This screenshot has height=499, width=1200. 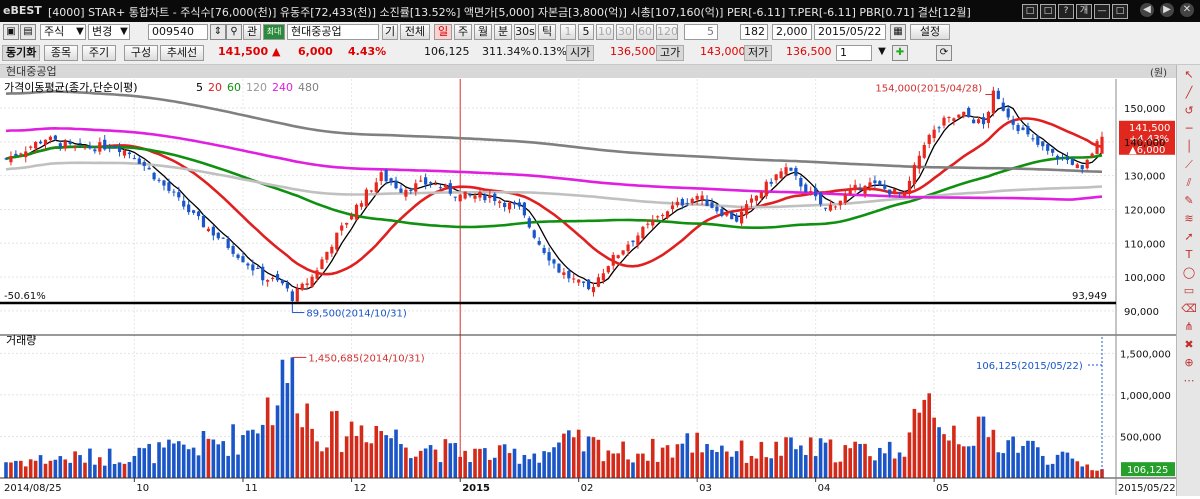 What do you see at coordinates (944, 53) in the screenshot?
I see `refresh-icon: ⟳` at bounding box center [944, 53].